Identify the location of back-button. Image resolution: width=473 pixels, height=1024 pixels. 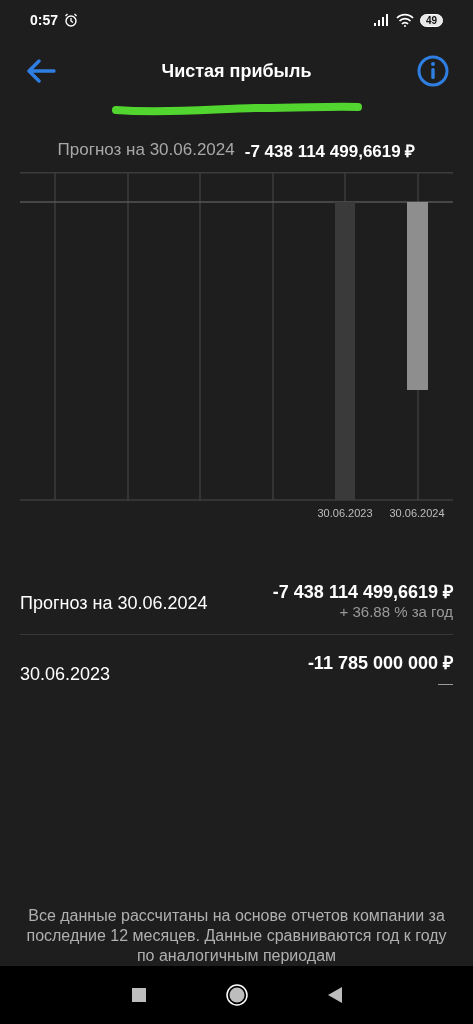
(41, 71).